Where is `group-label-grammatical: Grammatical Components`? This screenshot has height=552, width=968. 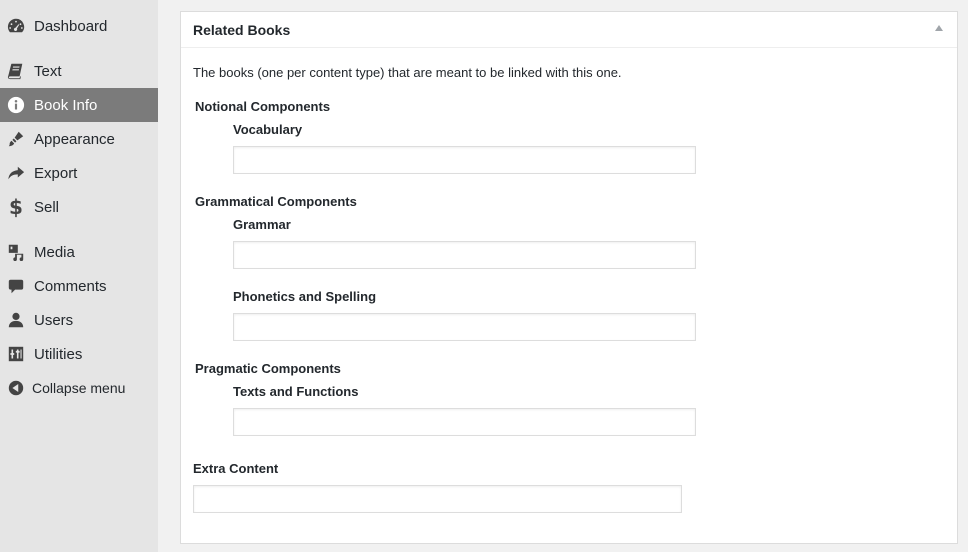
group-label-grammatical: Grammatical Components is located at coordinates (276, 201).